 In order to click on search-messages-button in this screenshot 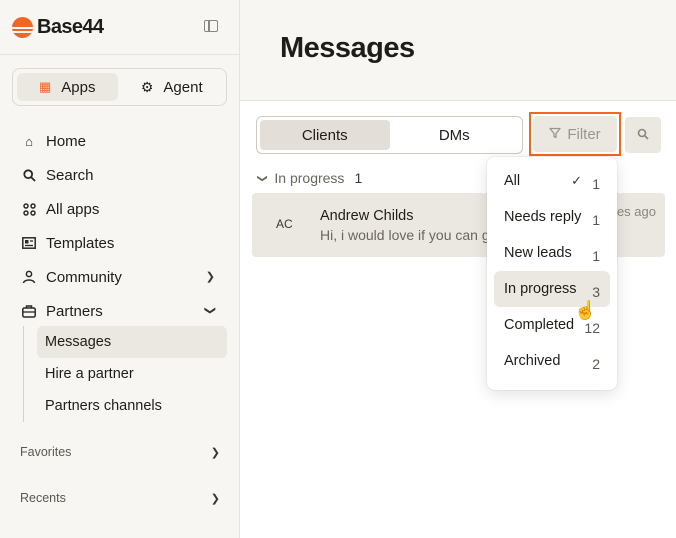, I will do `click(643, 135)`.